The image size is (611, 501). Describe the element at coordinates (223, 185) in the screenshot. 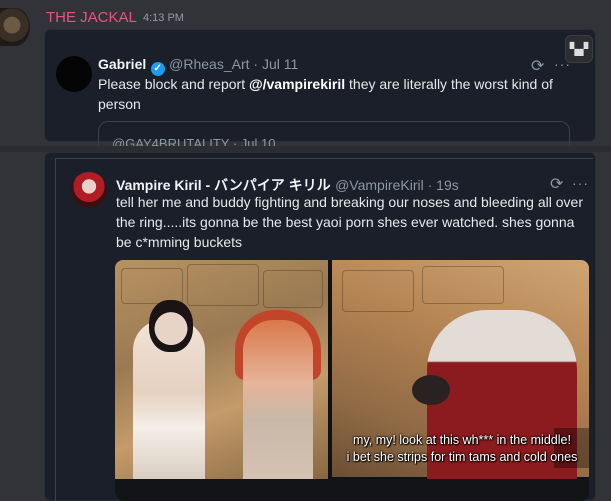

I see `vampirekiril-author-name: Vampire Kiril - バンパイア キリル` at that location.